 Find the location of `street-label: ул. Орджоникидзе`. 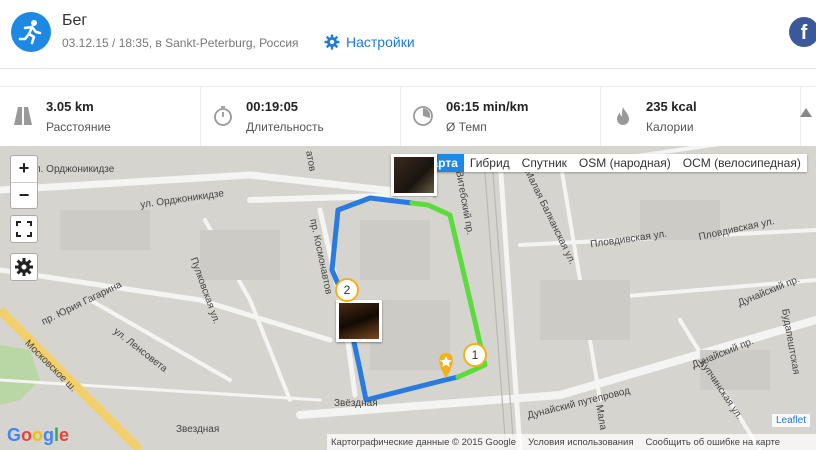

street-label: ул. Орджоникидзе is located at coordinates (72, 169).